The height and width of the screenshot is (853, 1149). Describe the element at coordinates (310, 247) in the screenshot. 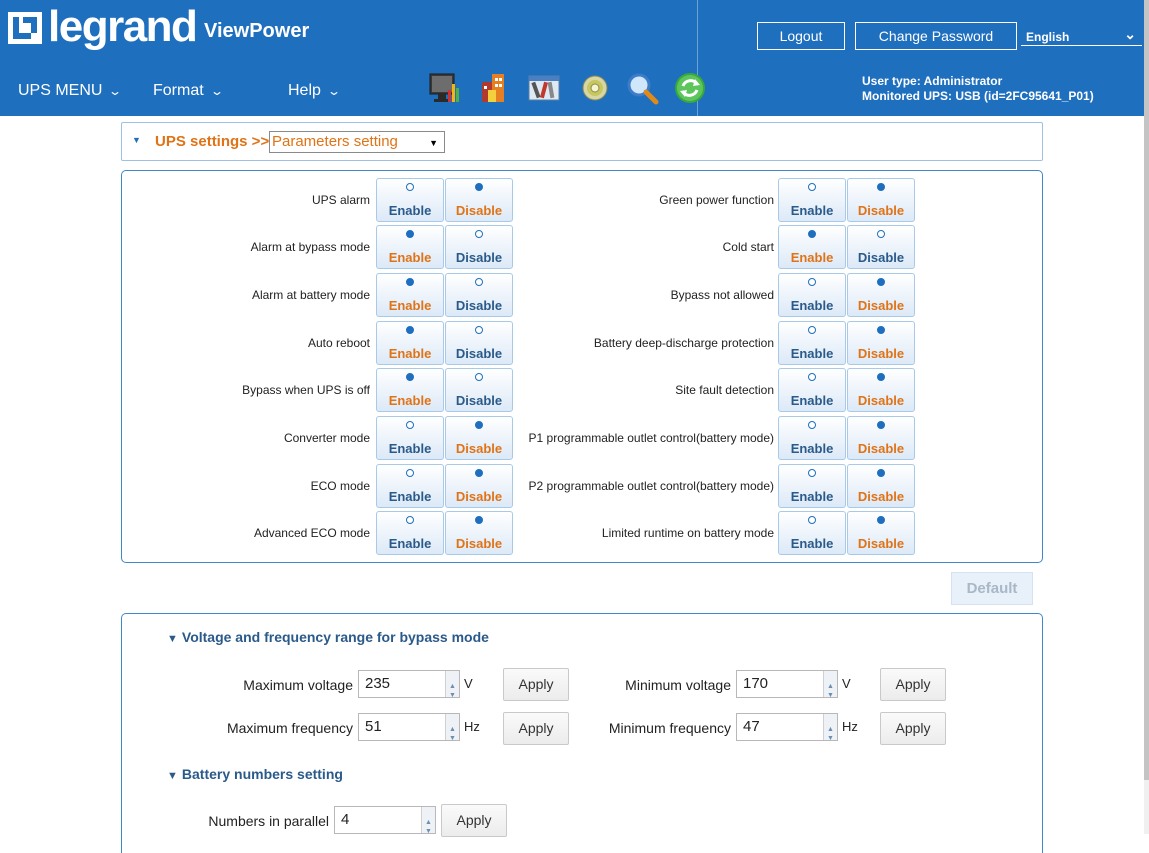

I see `setting-label: Alarm at bypass mode` at that location.